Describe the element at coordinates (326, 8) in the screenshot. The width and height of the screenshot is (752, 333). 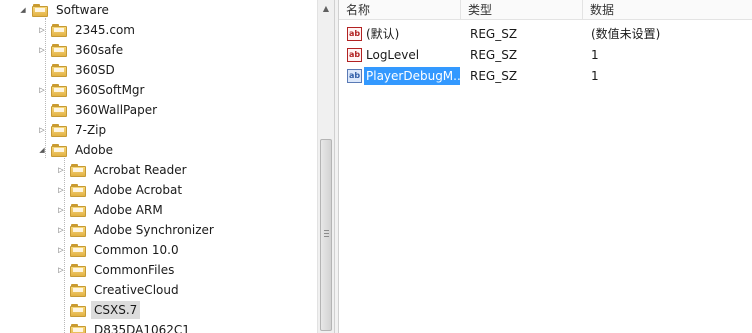
I see `scroll-up-arrow-icon: ▲` at that location.